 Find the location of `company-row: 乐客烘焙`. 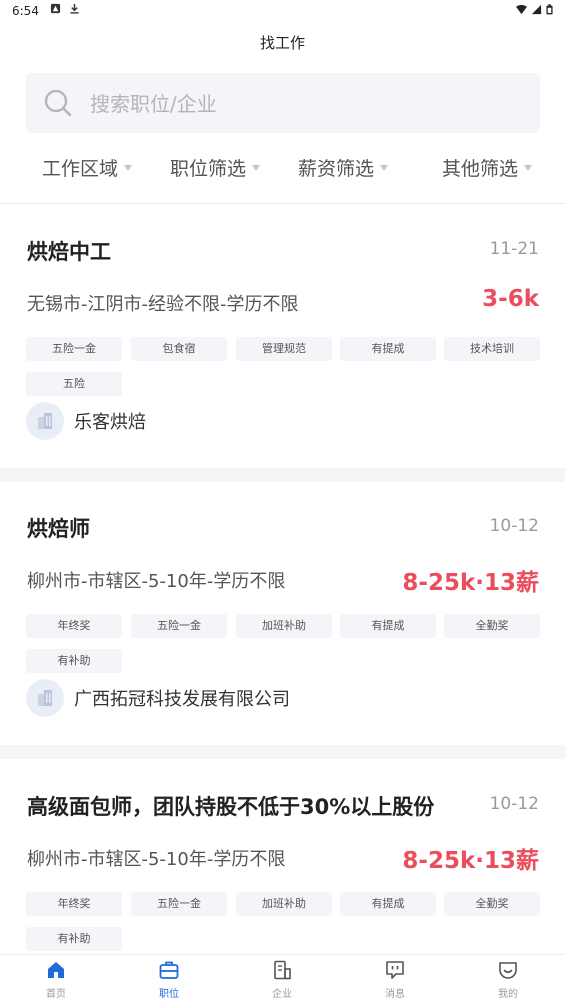

company-row: 乐客烘焙 is located at coordinates (86, 421).